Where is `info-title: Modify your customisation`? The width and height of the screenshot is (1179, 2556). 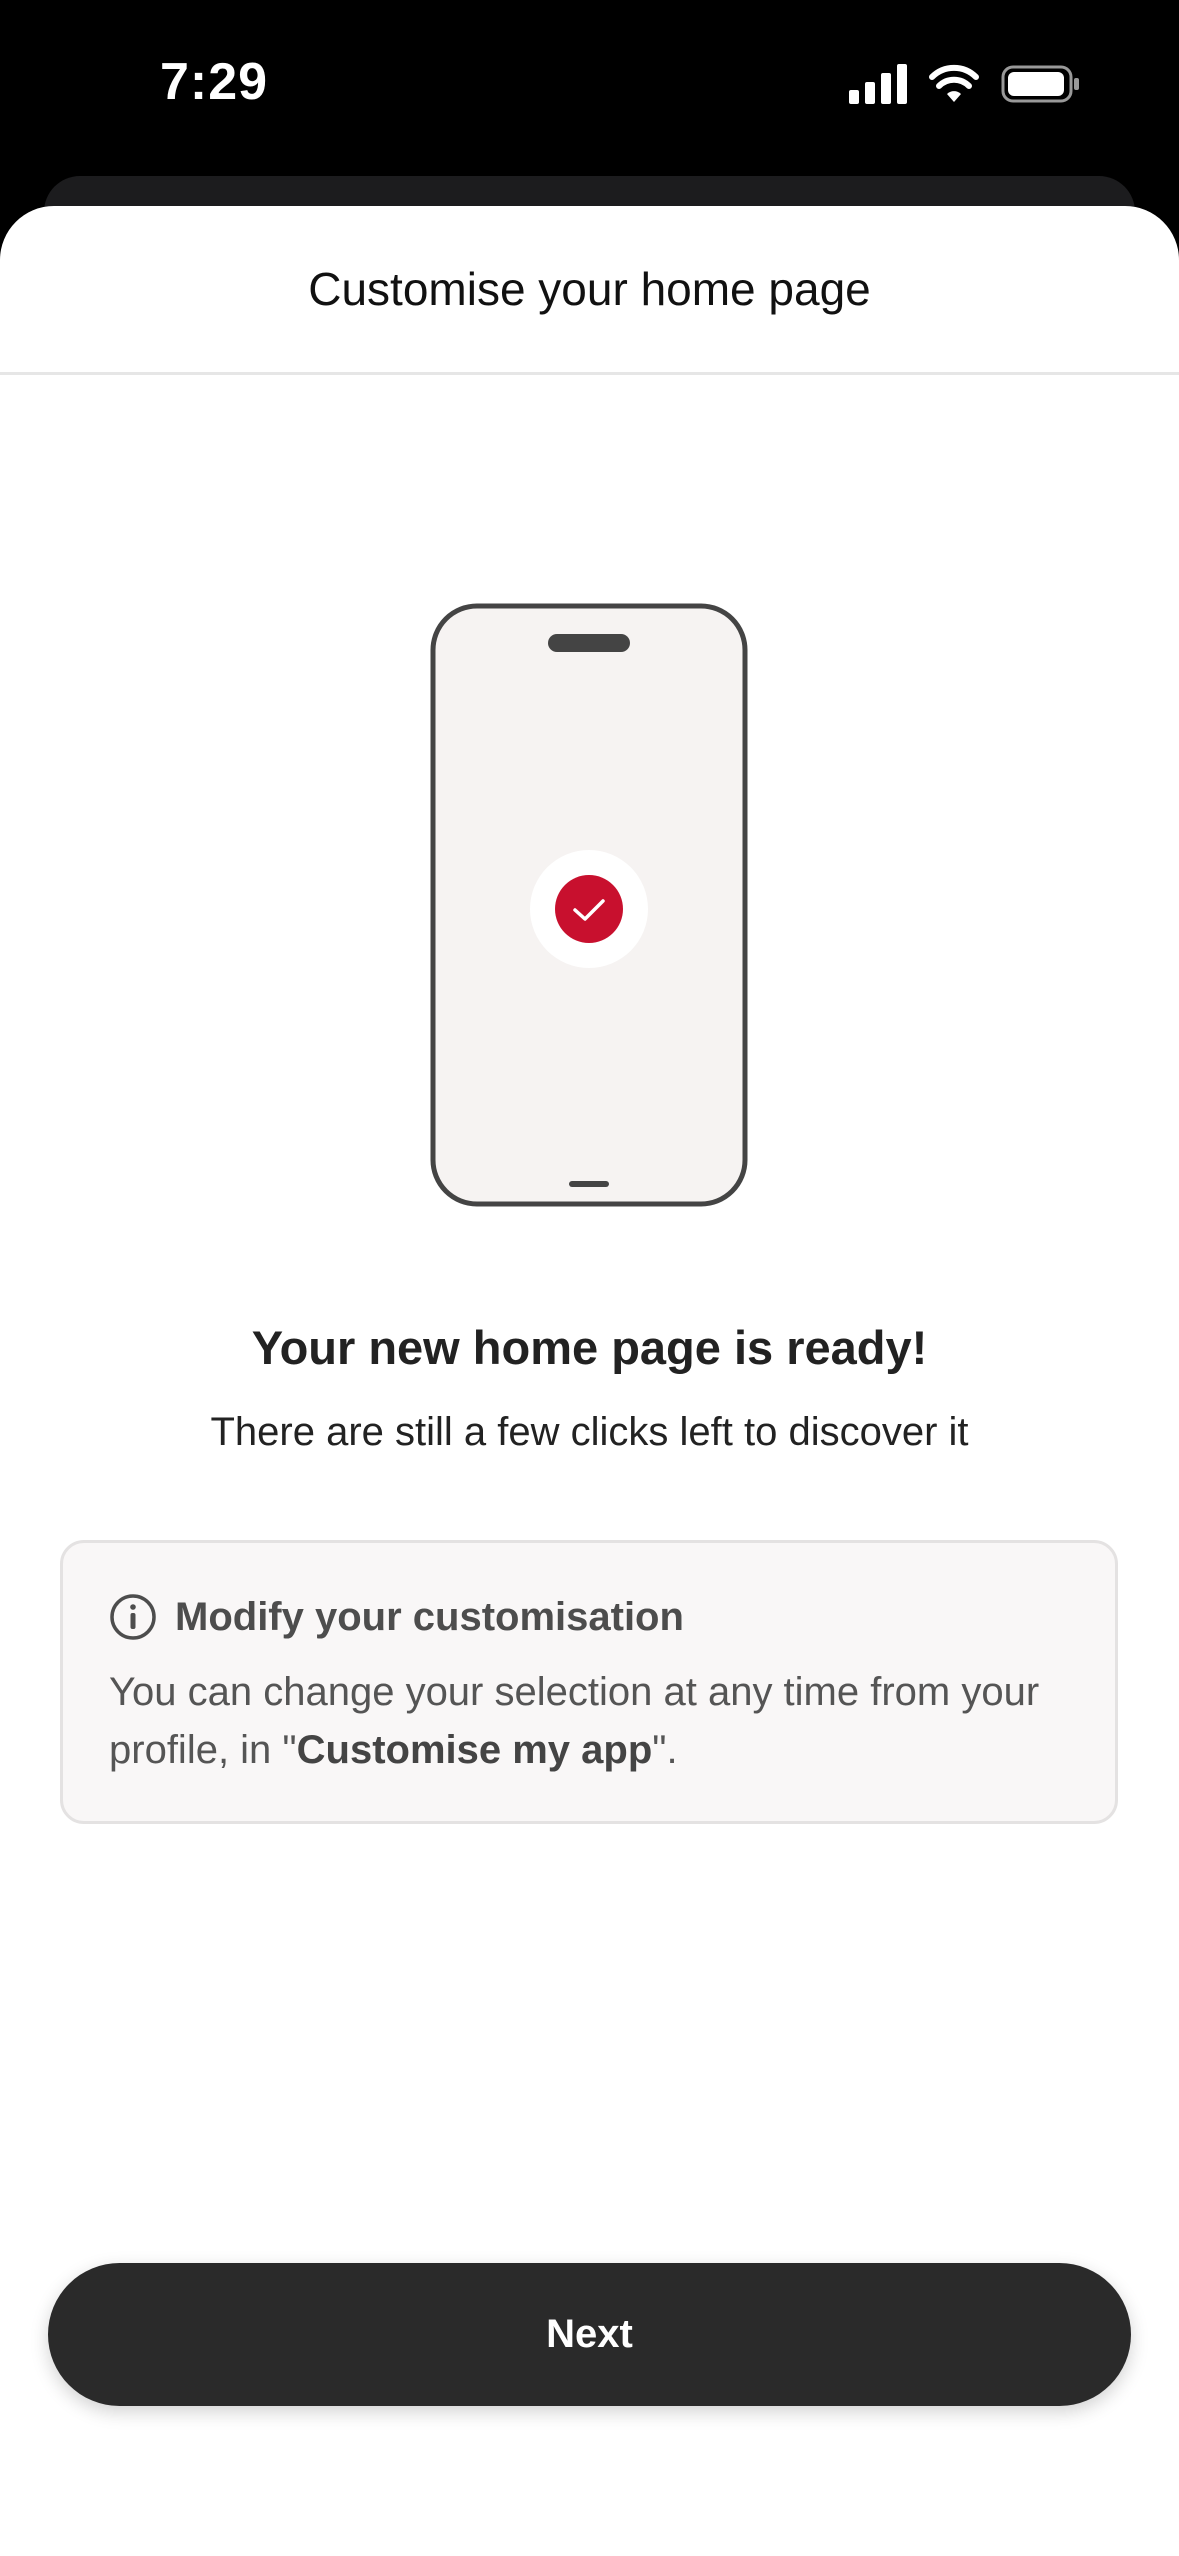 info-title: Modify your customisation is located at coordinates (429, 1616).